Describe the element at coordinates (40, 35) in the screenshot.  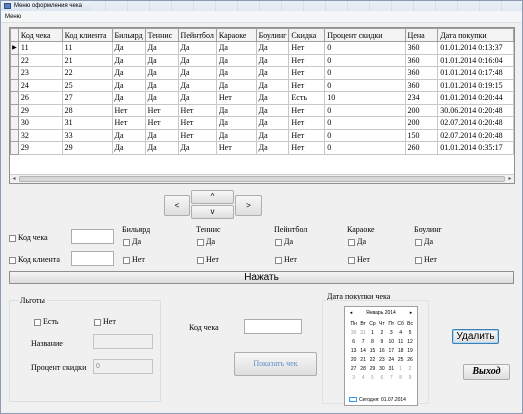
I see `column-header: Код чека` at that location.